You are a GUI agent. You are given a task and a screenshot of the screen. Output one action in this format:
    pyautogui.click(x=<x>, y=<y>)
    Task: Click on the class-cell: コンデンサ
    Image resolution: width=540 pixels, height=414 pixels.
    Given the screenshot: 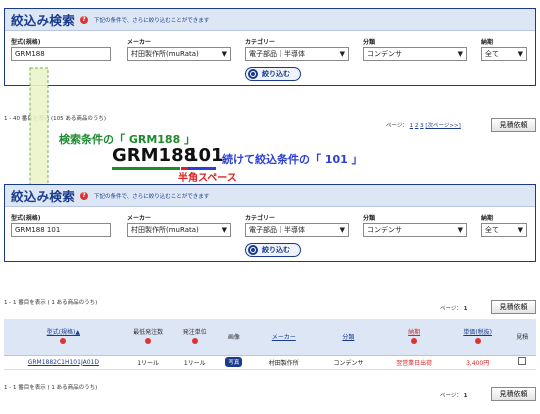 What is the action you would take?
    pyautogui.click(x=348, y=362)
    